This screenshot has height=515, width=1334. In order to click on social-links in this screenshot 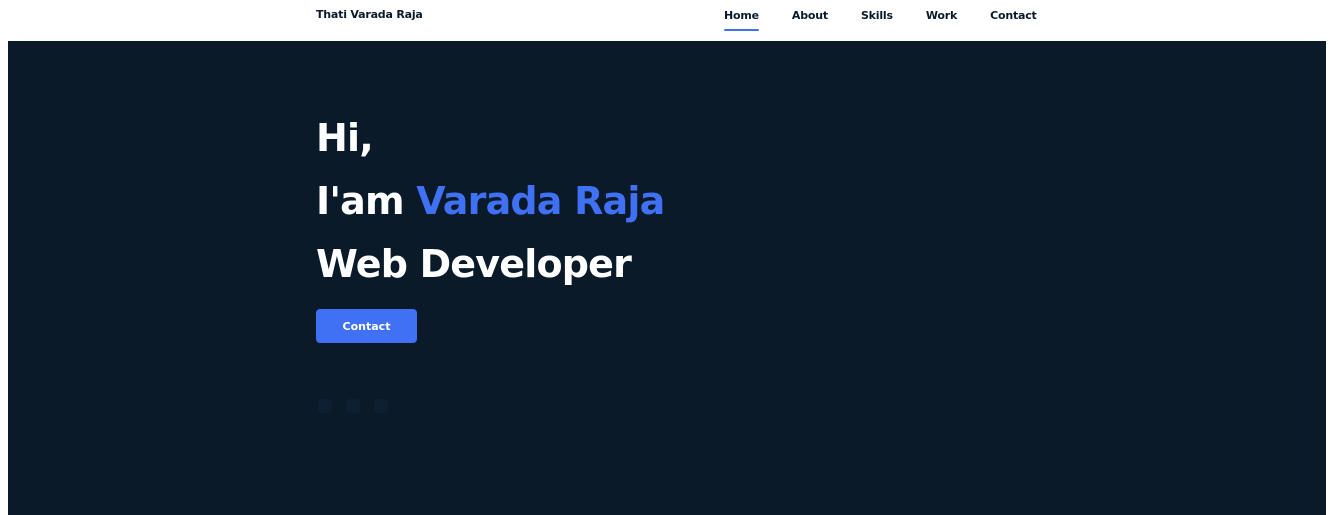, I will do `click(353, 406)`.